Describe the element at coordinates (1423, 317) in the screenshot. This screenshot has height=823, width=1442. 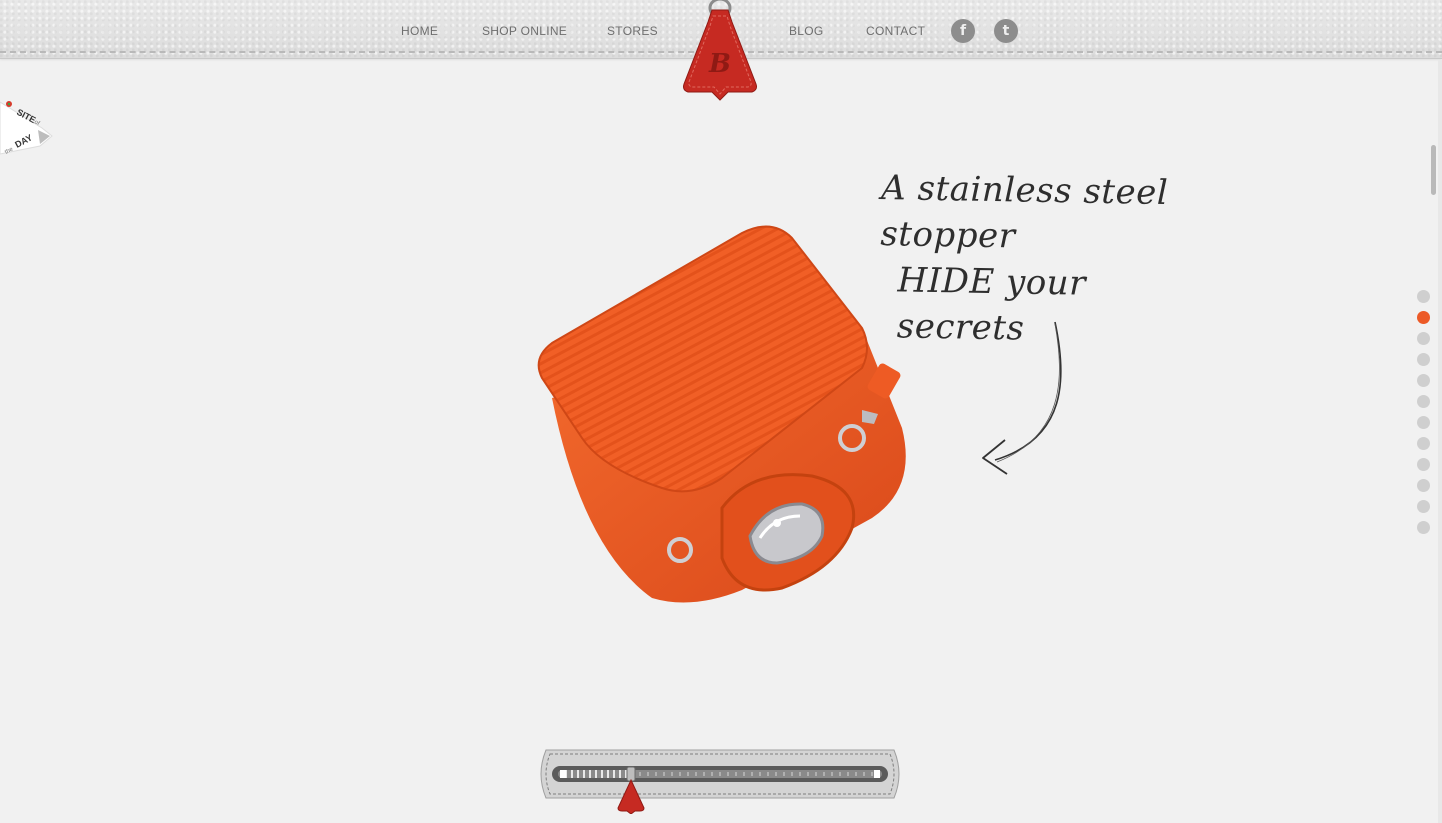
I see `pager-dot-active` at that location.